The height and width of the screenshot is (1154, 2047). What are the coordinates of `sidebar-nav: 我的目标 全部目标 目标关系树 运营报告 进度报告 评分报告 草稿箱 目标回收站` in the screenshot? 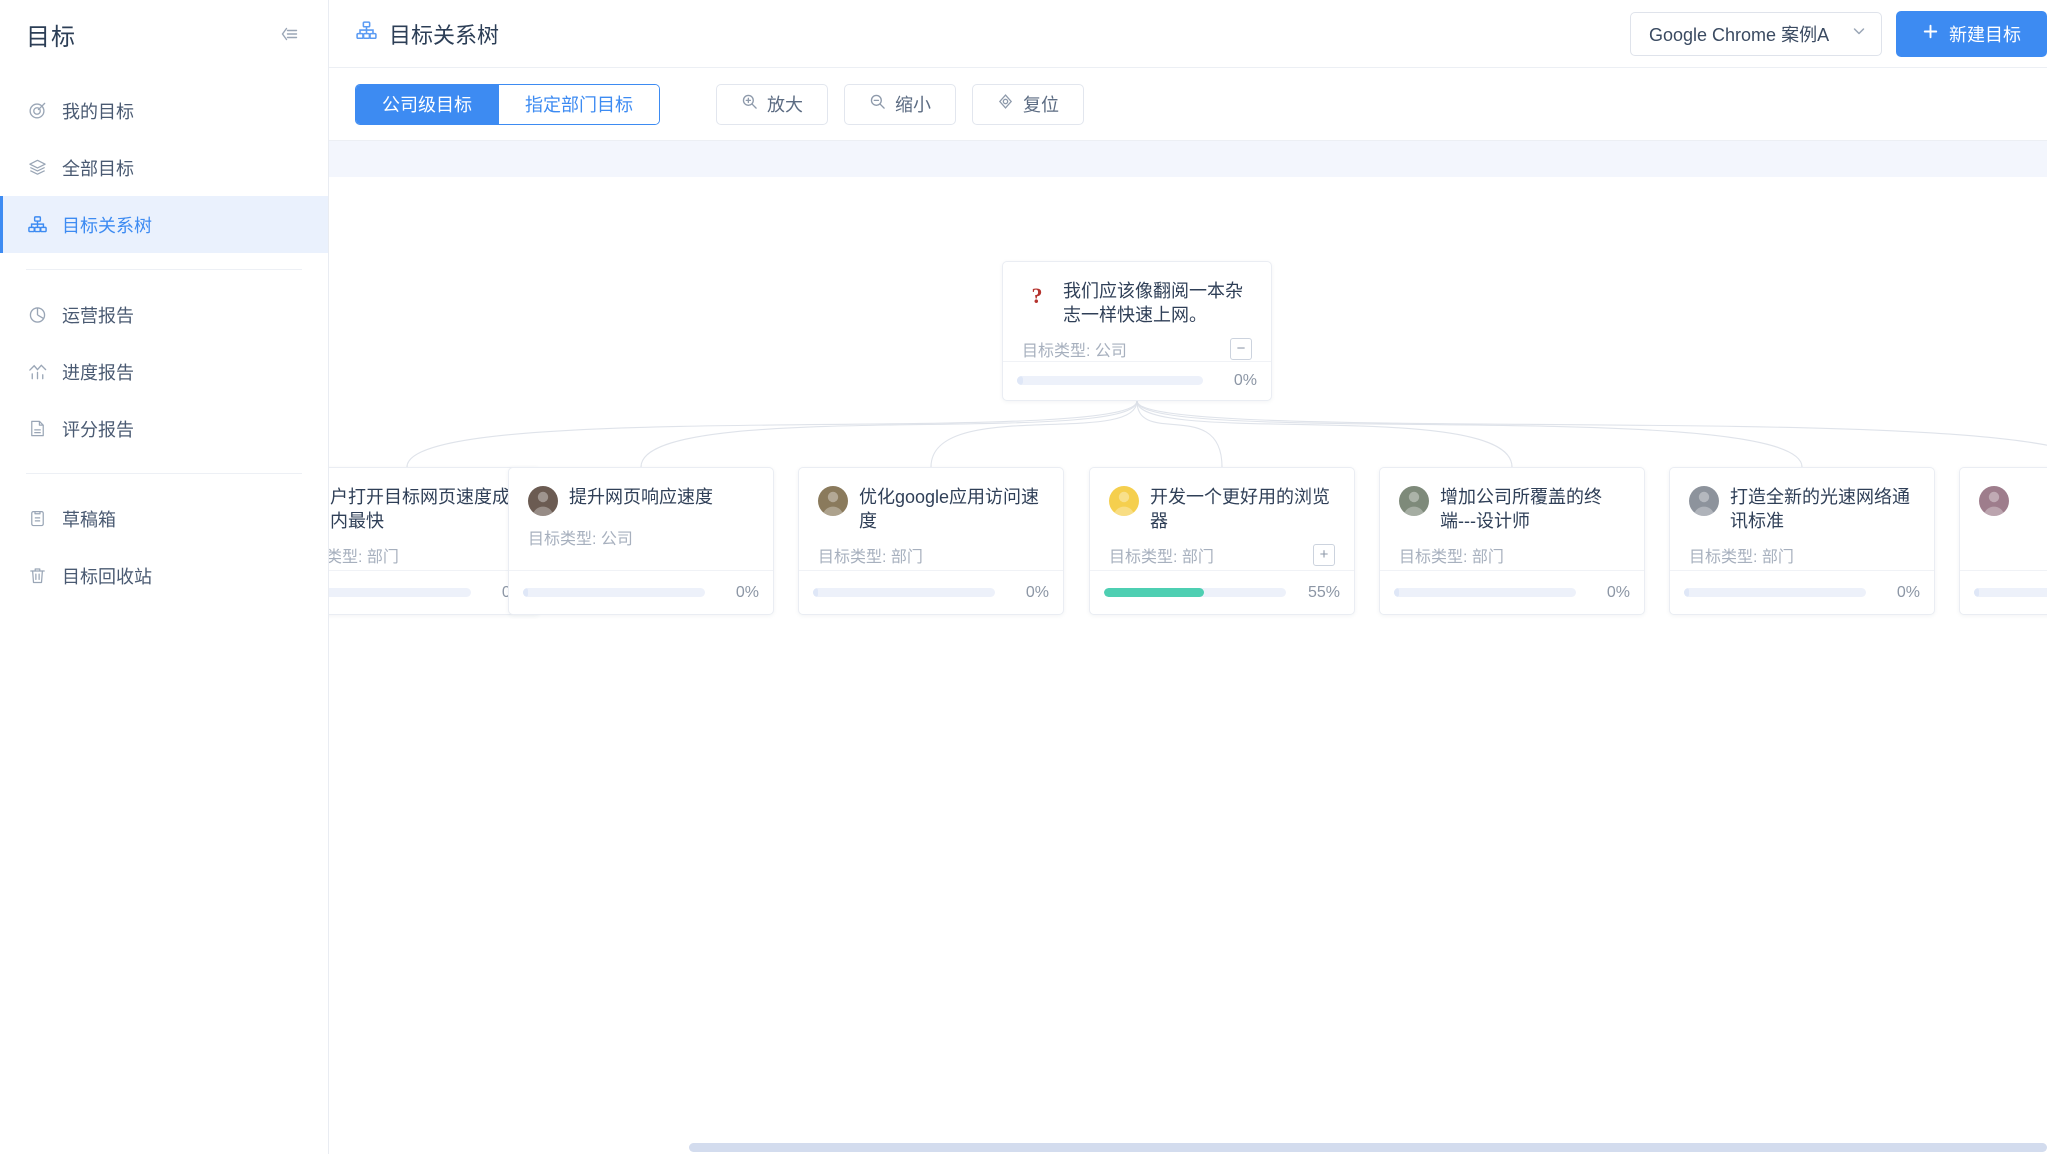 It's located at (164, 343).